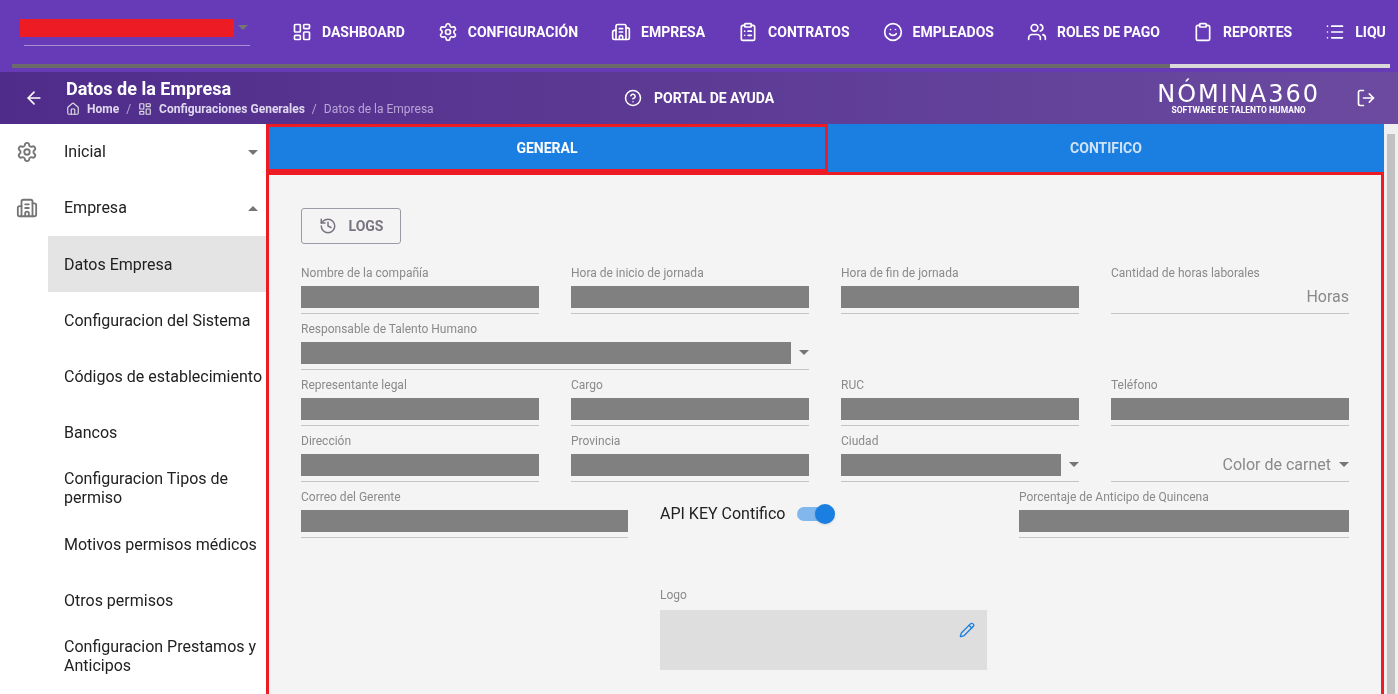  What do you see at coordinates (633, 98) in the screenshot?
I see `help-icon` at bounding box center [633, 98].